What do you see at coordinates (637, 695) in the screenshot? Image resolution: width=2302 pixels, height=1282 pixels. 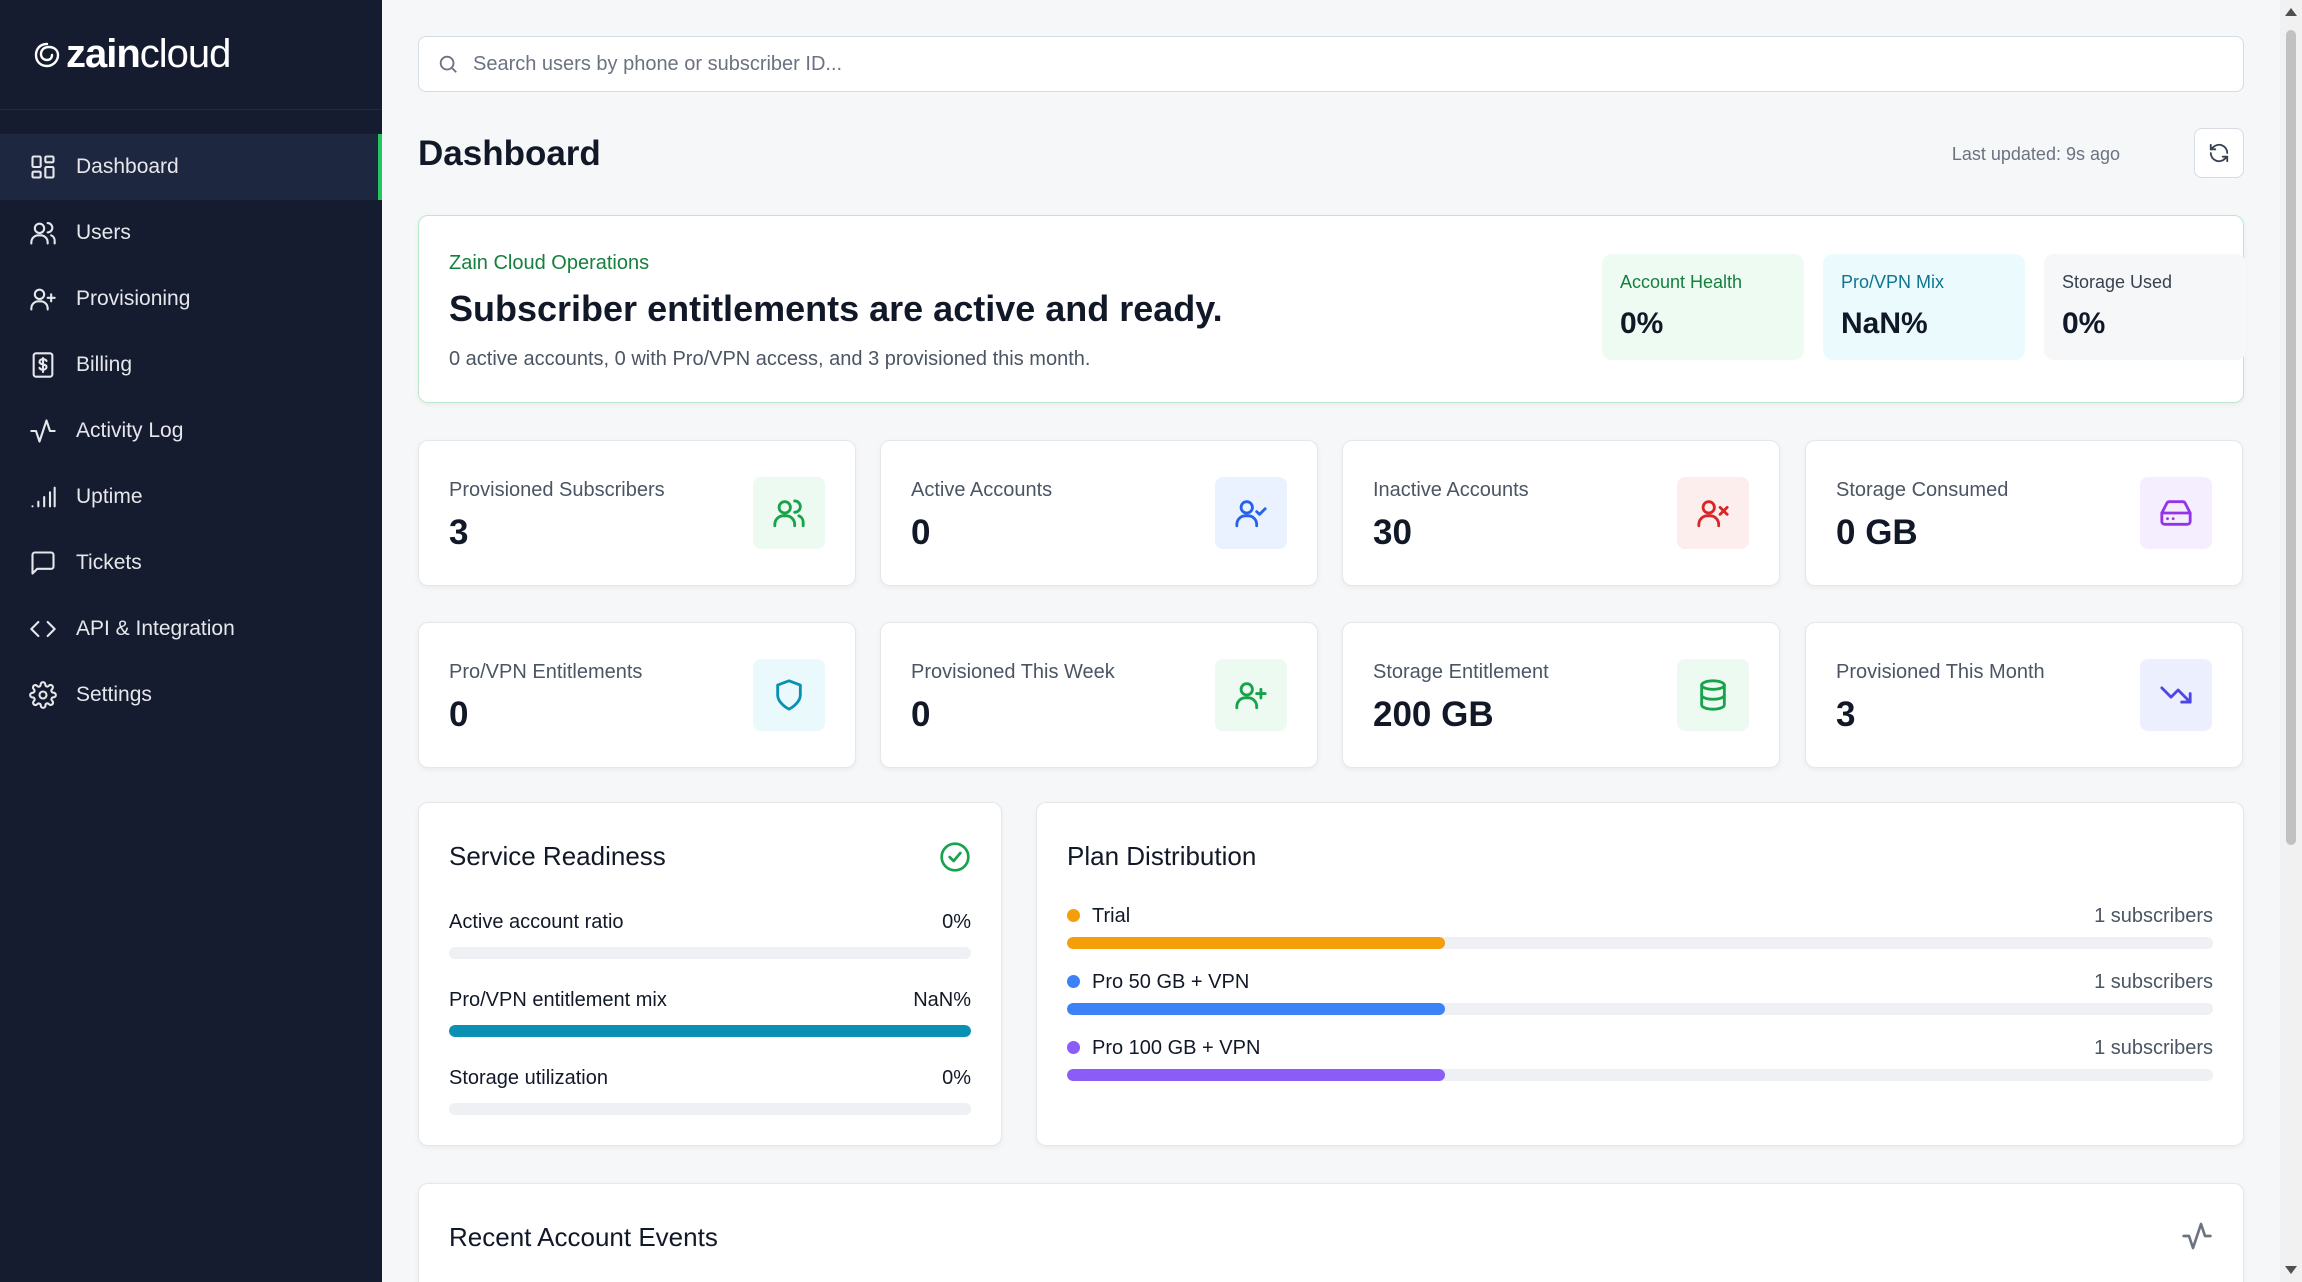 I see `pro-vpn-entitlements-card: Pro/VPN Entitlements 0` at bounding box center [637, 695].